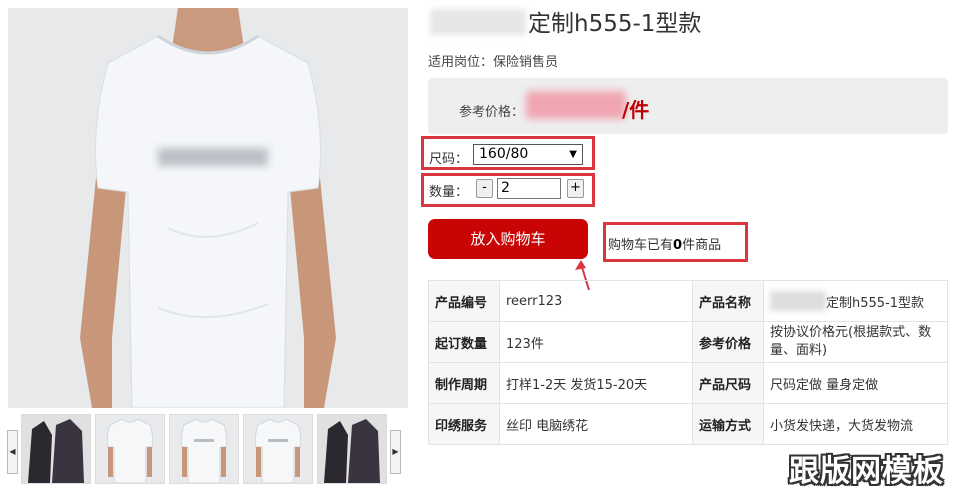 This screenshot has height=494, width=956. I want to click on spec-value: 丝印 电脑绣花, so click(596, 424).